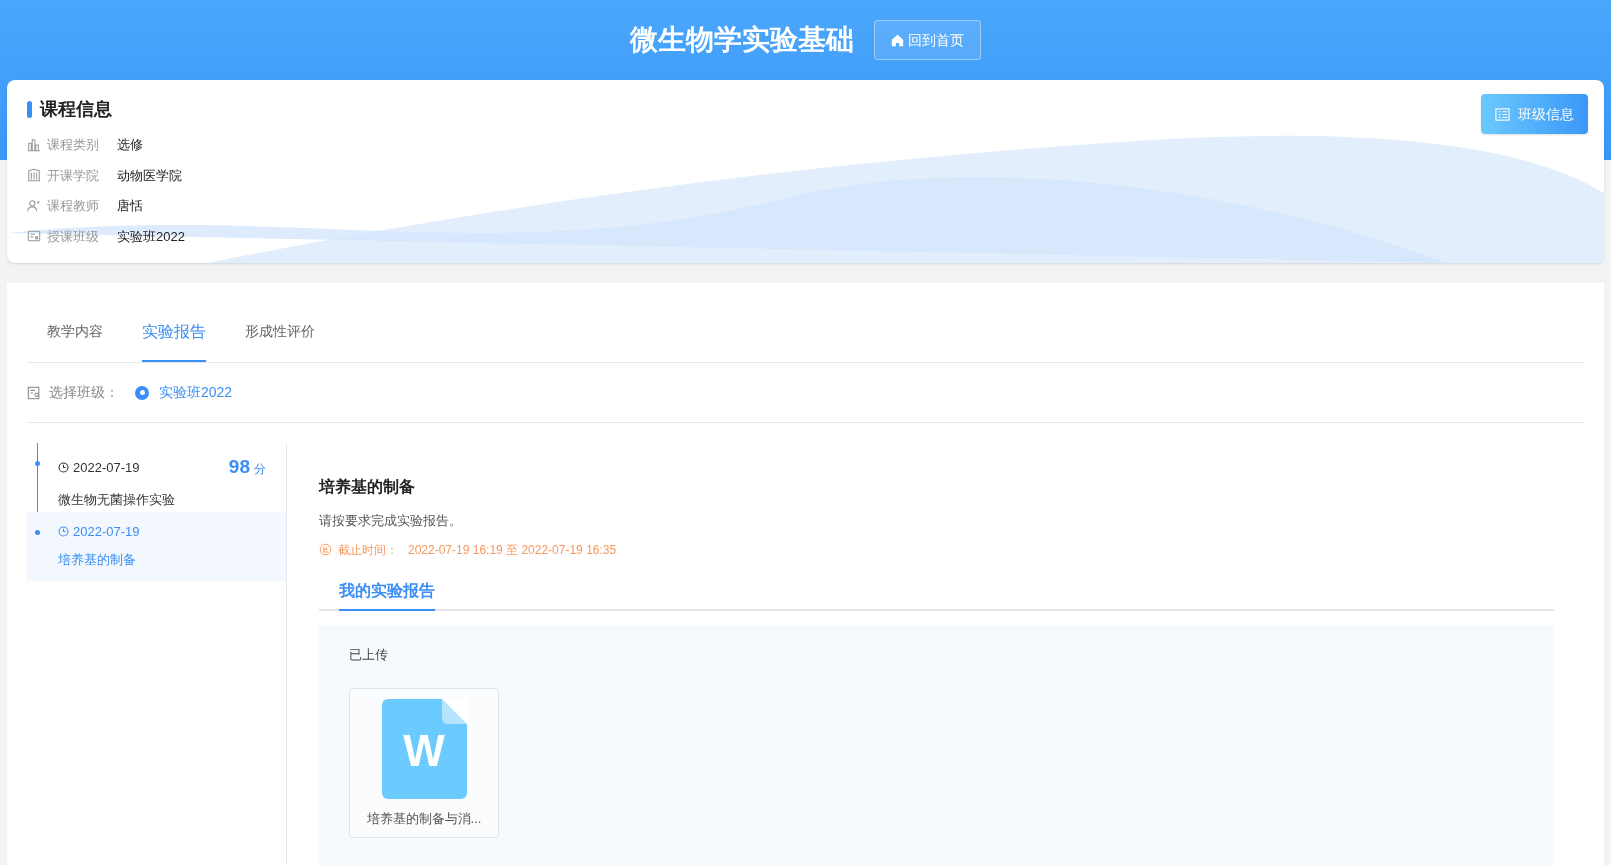  What do you see at coordinates (325, 549) in the screenshot?
I see `deadline-icon` at bounding box center [325, 549].